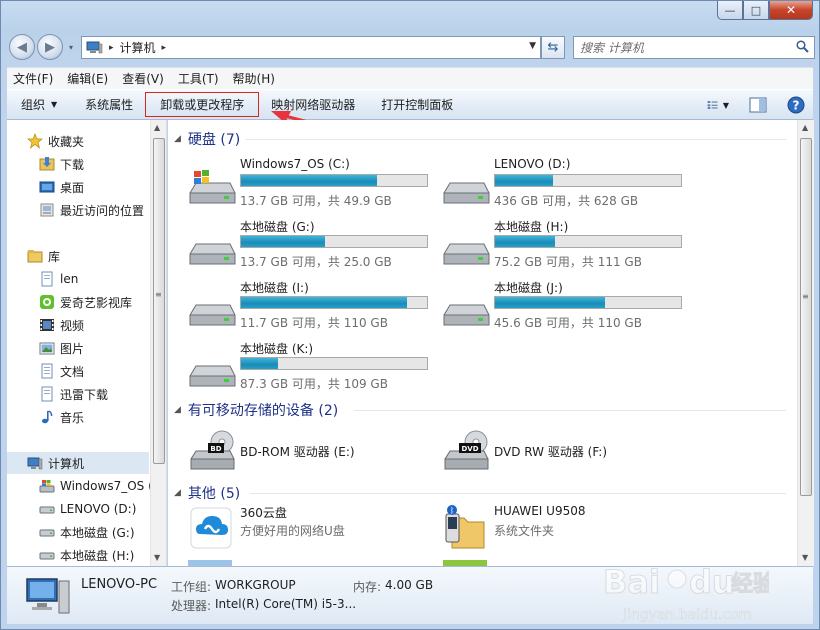  I want to click on menu-view: 查看(V), so click(143, 78).